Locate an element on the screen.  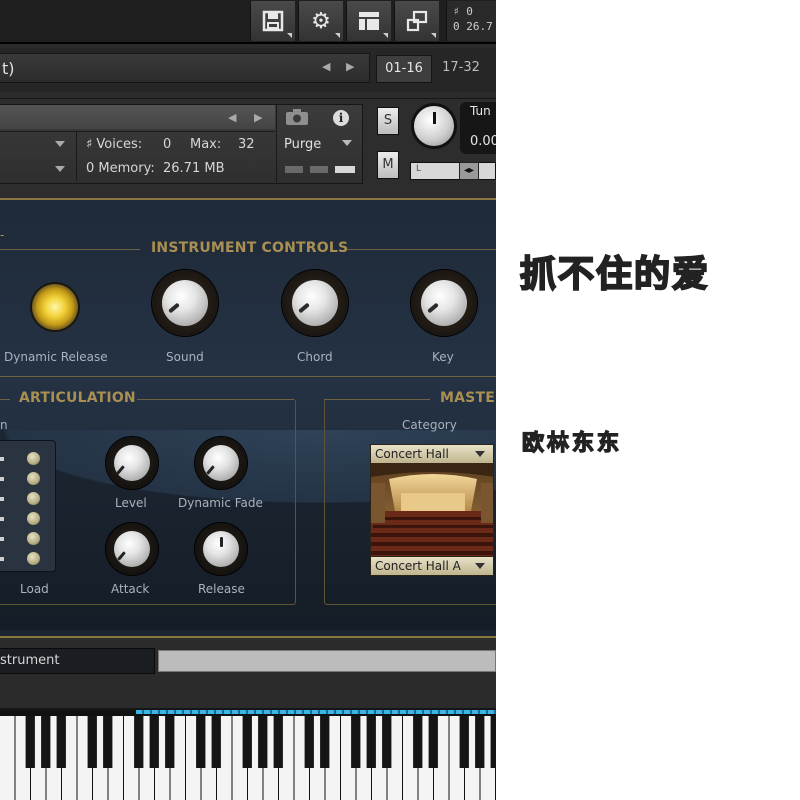
preset-value: Concert Hall A is located at coordinates (418, 566).